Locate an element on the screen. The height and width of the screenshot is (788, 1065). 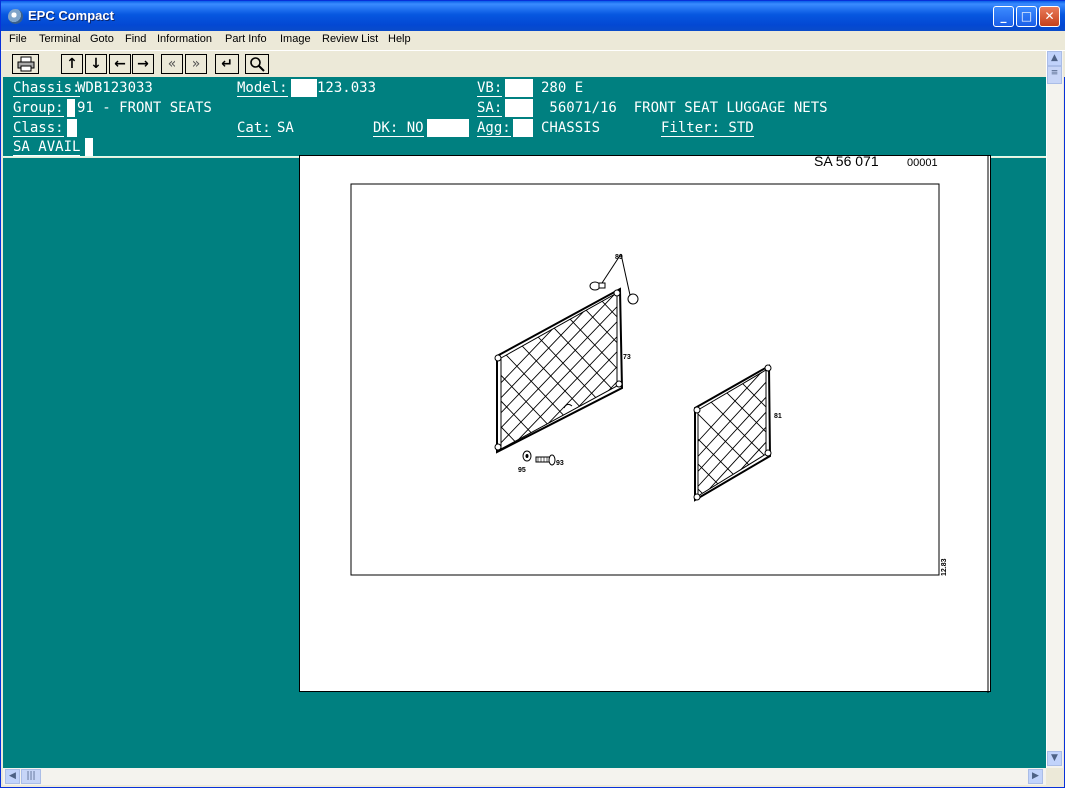
sa-avail-field-box is located at coordinates (89, 147).